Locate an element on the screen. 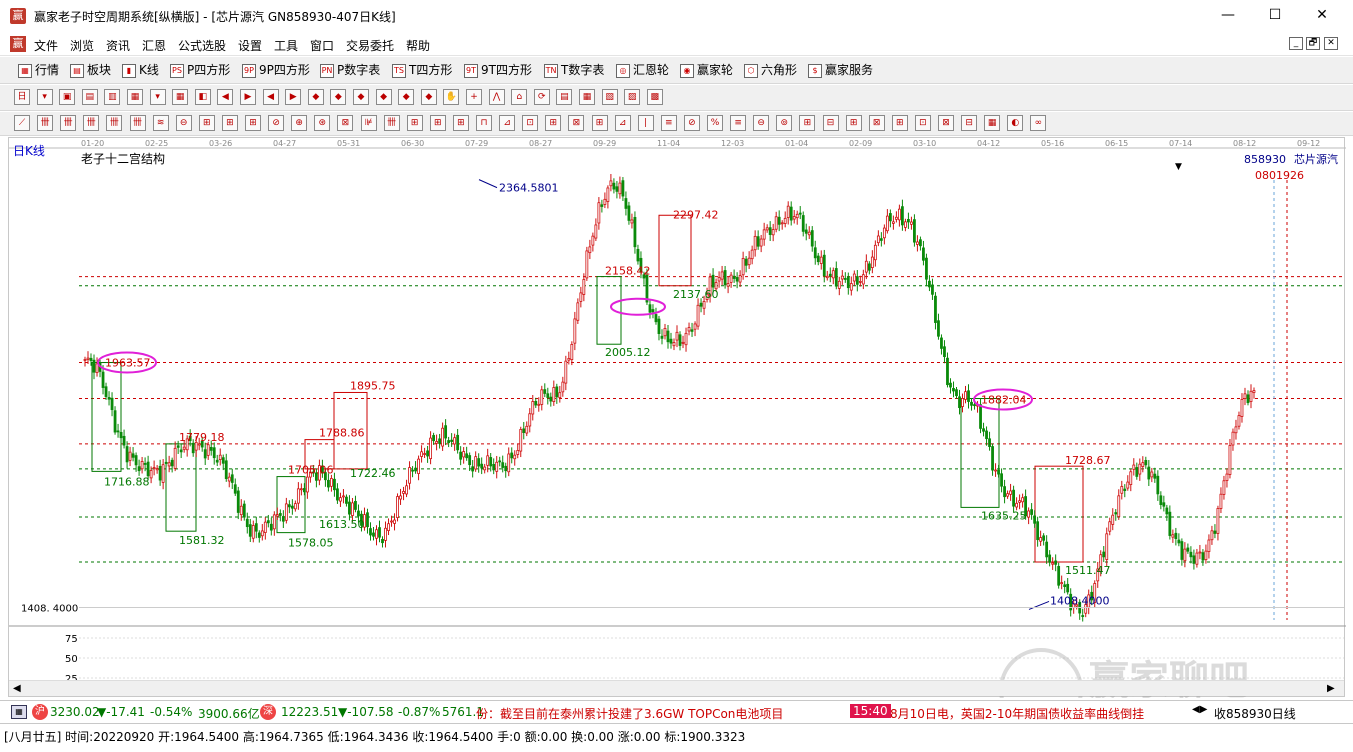 The width and height of the screenshot is (1353, 752). toolbar2-tool-icon: 日 is located at coordinates (22, 97).